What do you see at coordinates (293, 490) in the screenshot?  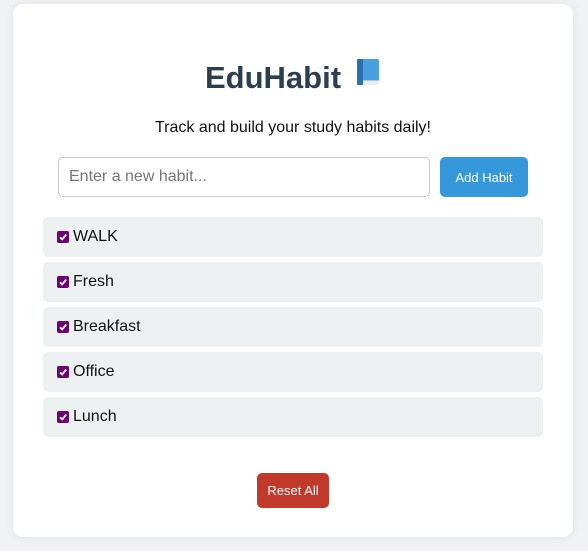 I see `reset-all-button: Reset All` at bounding box center [293, 490].